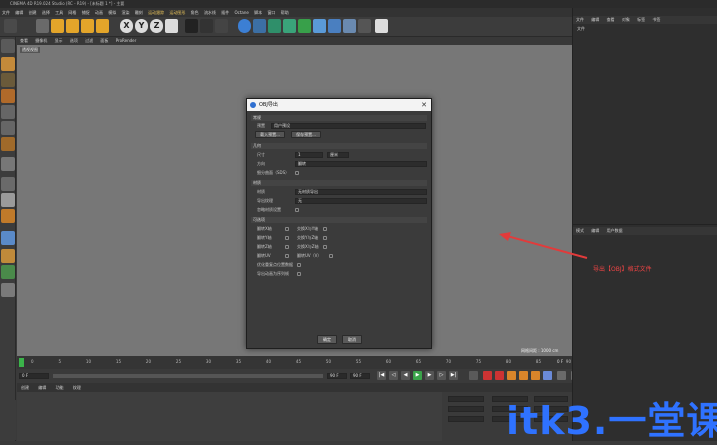 Image resolution: width=717 pixels, height=445 pixels. I want to click on direction-dropdown: 翻转, so click(361, 164).